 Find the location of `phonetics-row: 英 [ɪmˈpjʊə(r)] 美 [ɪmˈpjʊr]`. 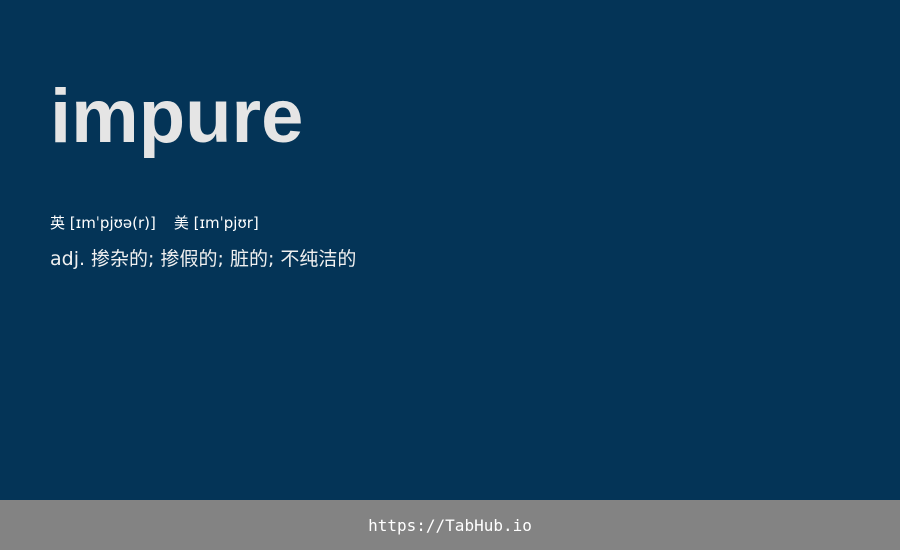

phonetics-row: 英 [ɪmˈpjʊə(r)] 美 [ɪmˈpjʊr] is located at coordinates (154, 223).